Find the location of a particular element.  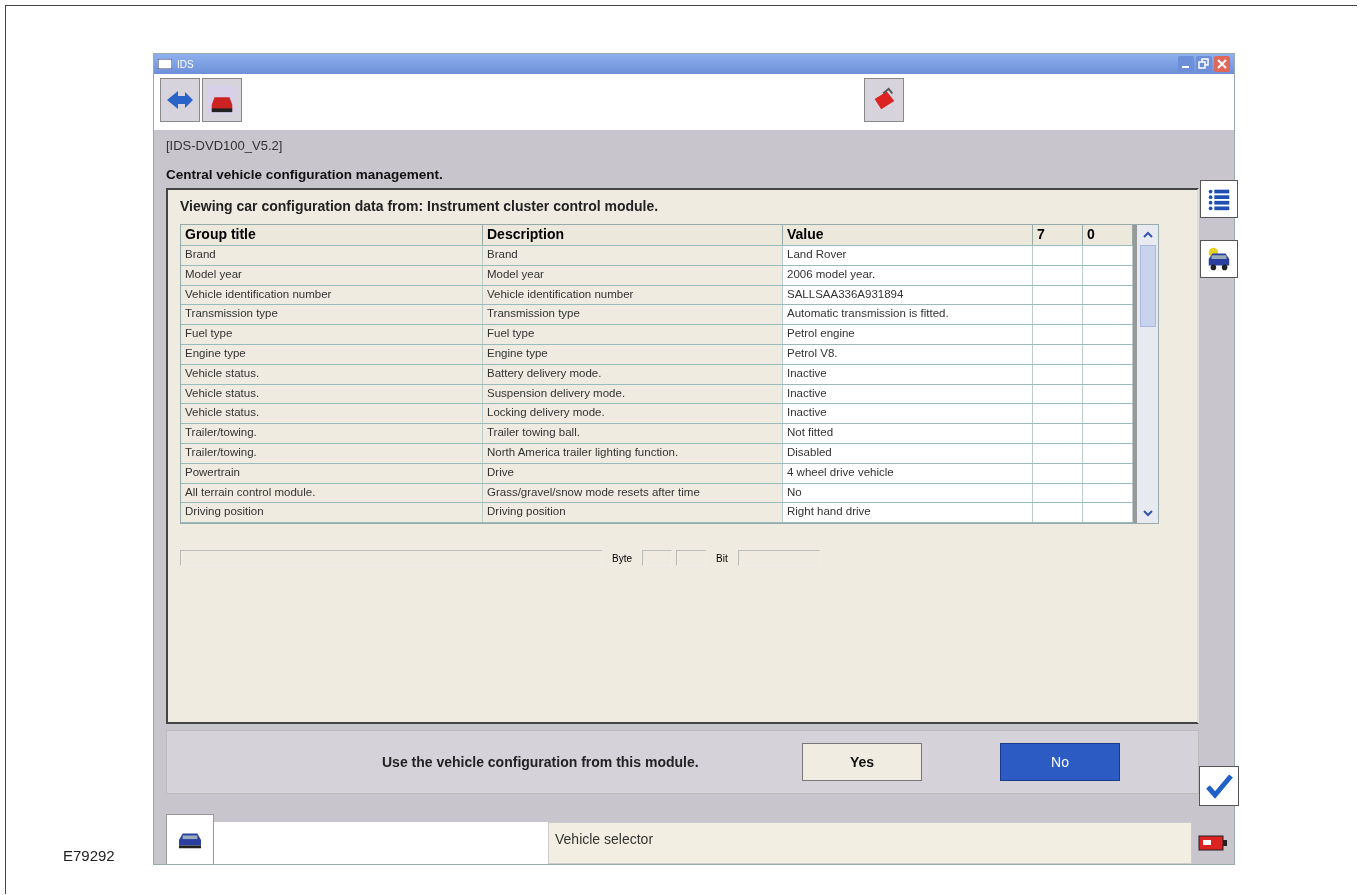

table-cell: Right hand drive is located at coordinates (908, 513).